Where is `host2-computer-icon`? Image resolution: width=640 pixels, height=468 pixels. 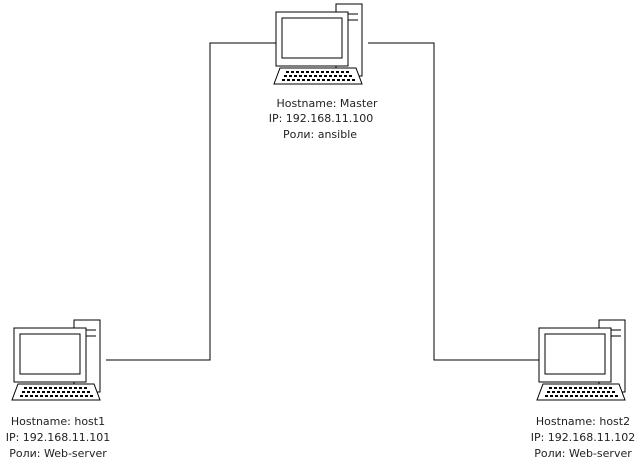 host2-computer-icon is located at coordinates (581, 360).